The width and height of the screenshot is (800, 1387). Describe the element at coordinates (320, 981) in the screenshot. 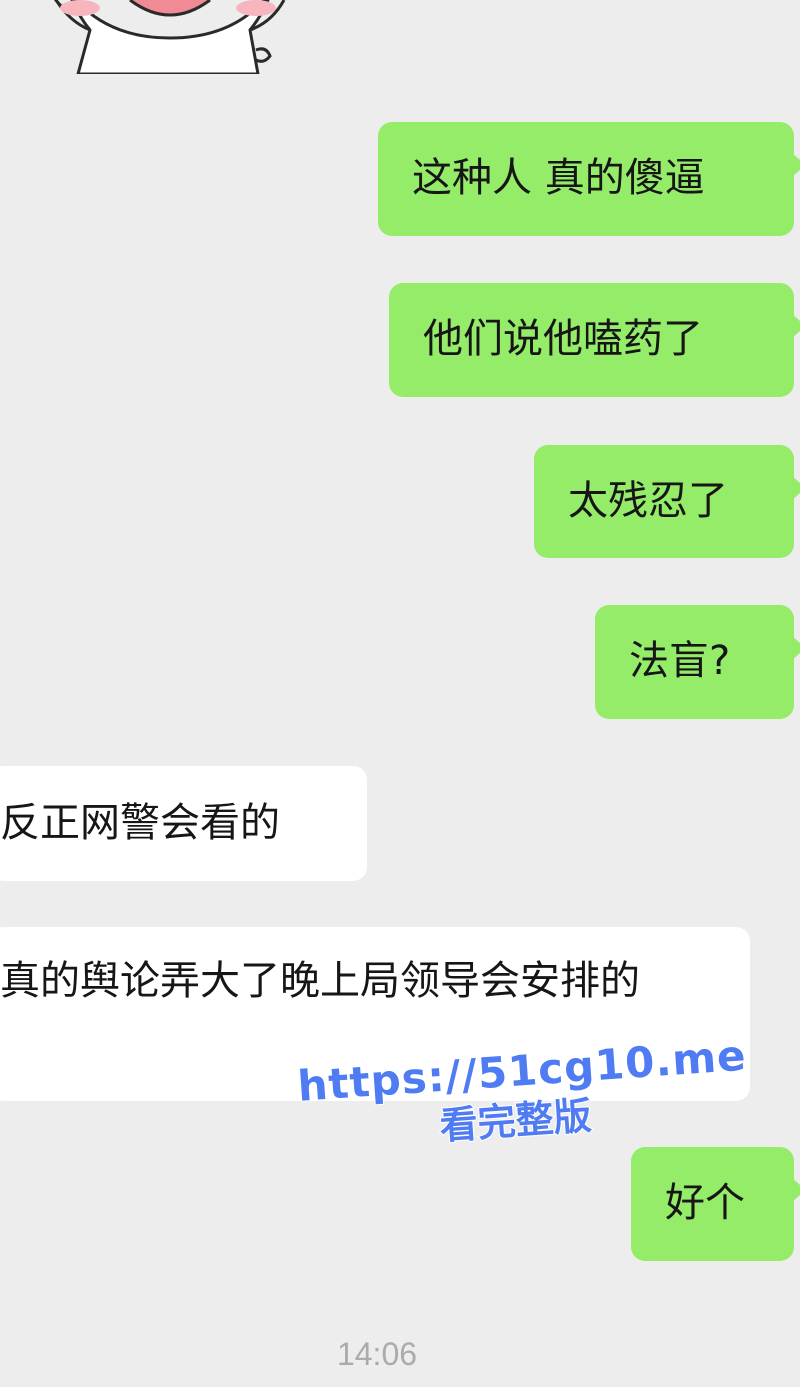

I see `message-text: 真的舆论弄大了晚上局领导会安排的` at that location.